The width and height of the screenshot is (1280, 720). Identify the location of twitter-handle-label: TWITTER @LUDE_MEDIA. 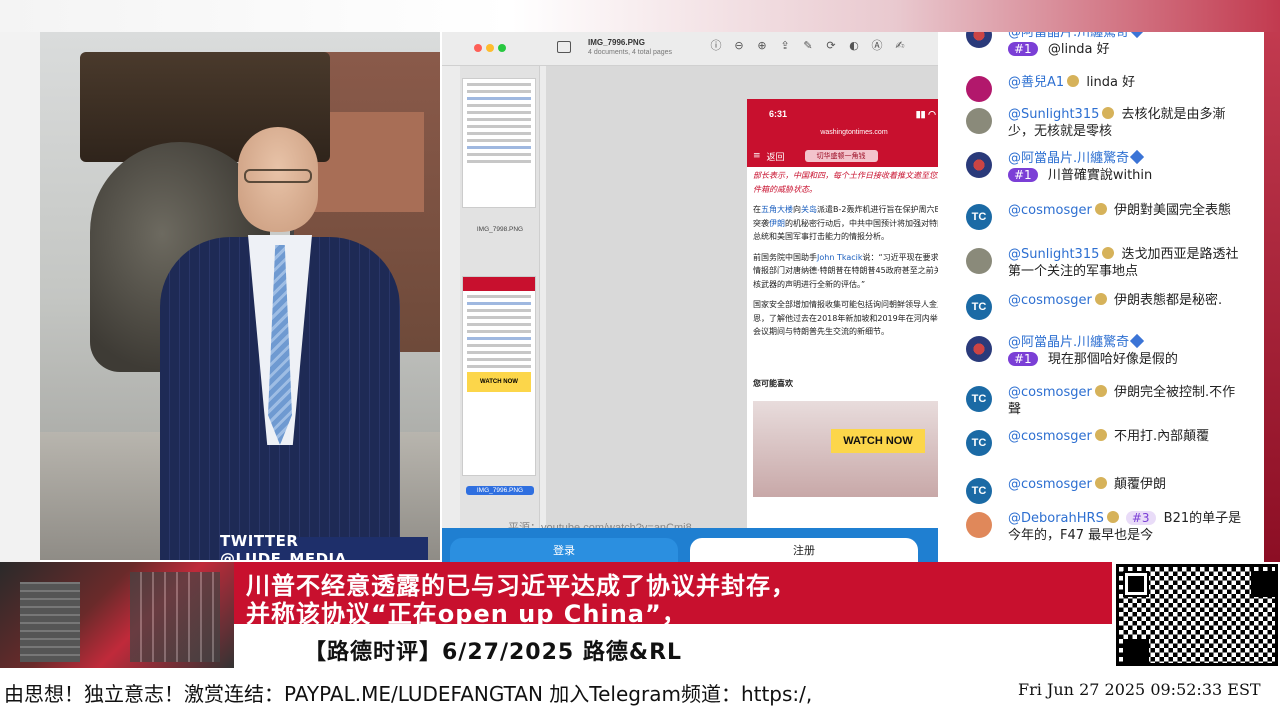
(324, 546).